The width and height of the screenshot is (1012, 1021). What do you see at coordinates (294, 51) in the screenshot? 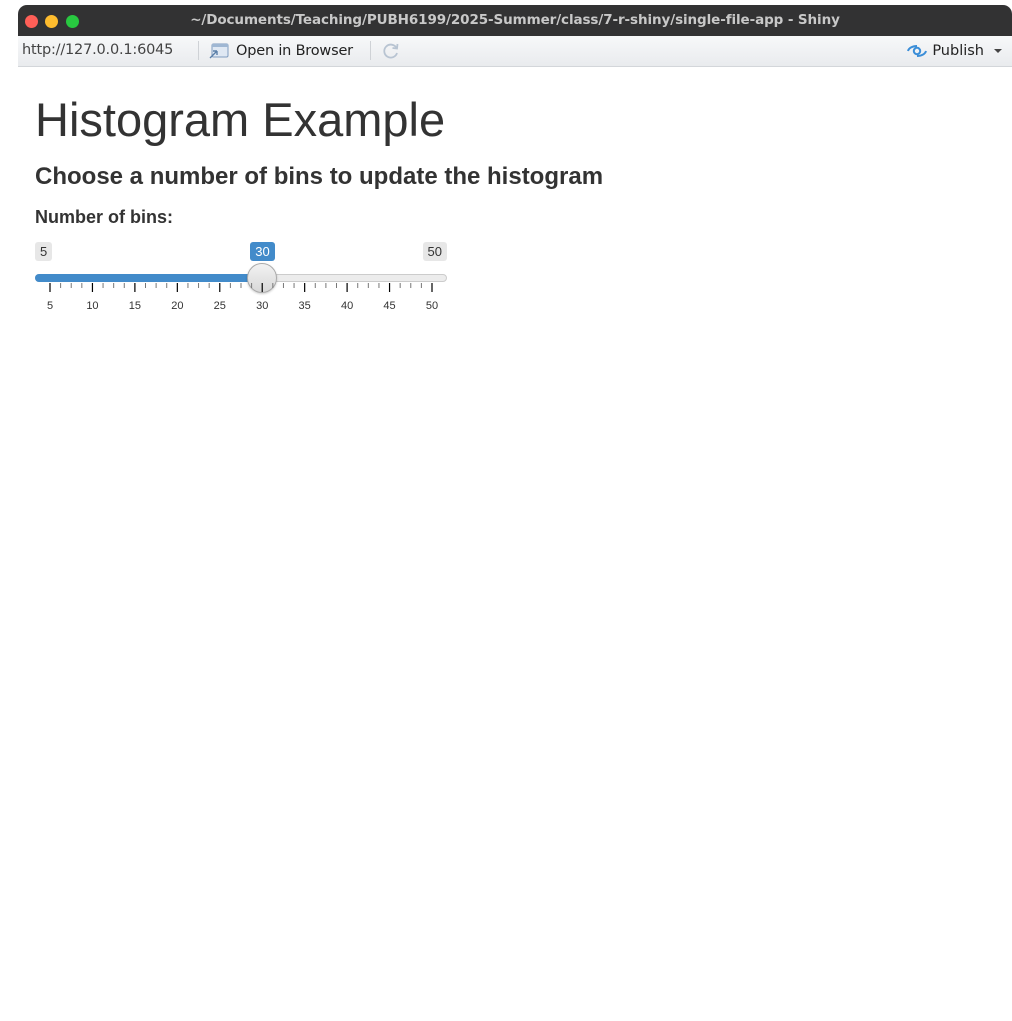
I see `open-in-browser-label: Open in Browser` at bounding box center [294, 51].